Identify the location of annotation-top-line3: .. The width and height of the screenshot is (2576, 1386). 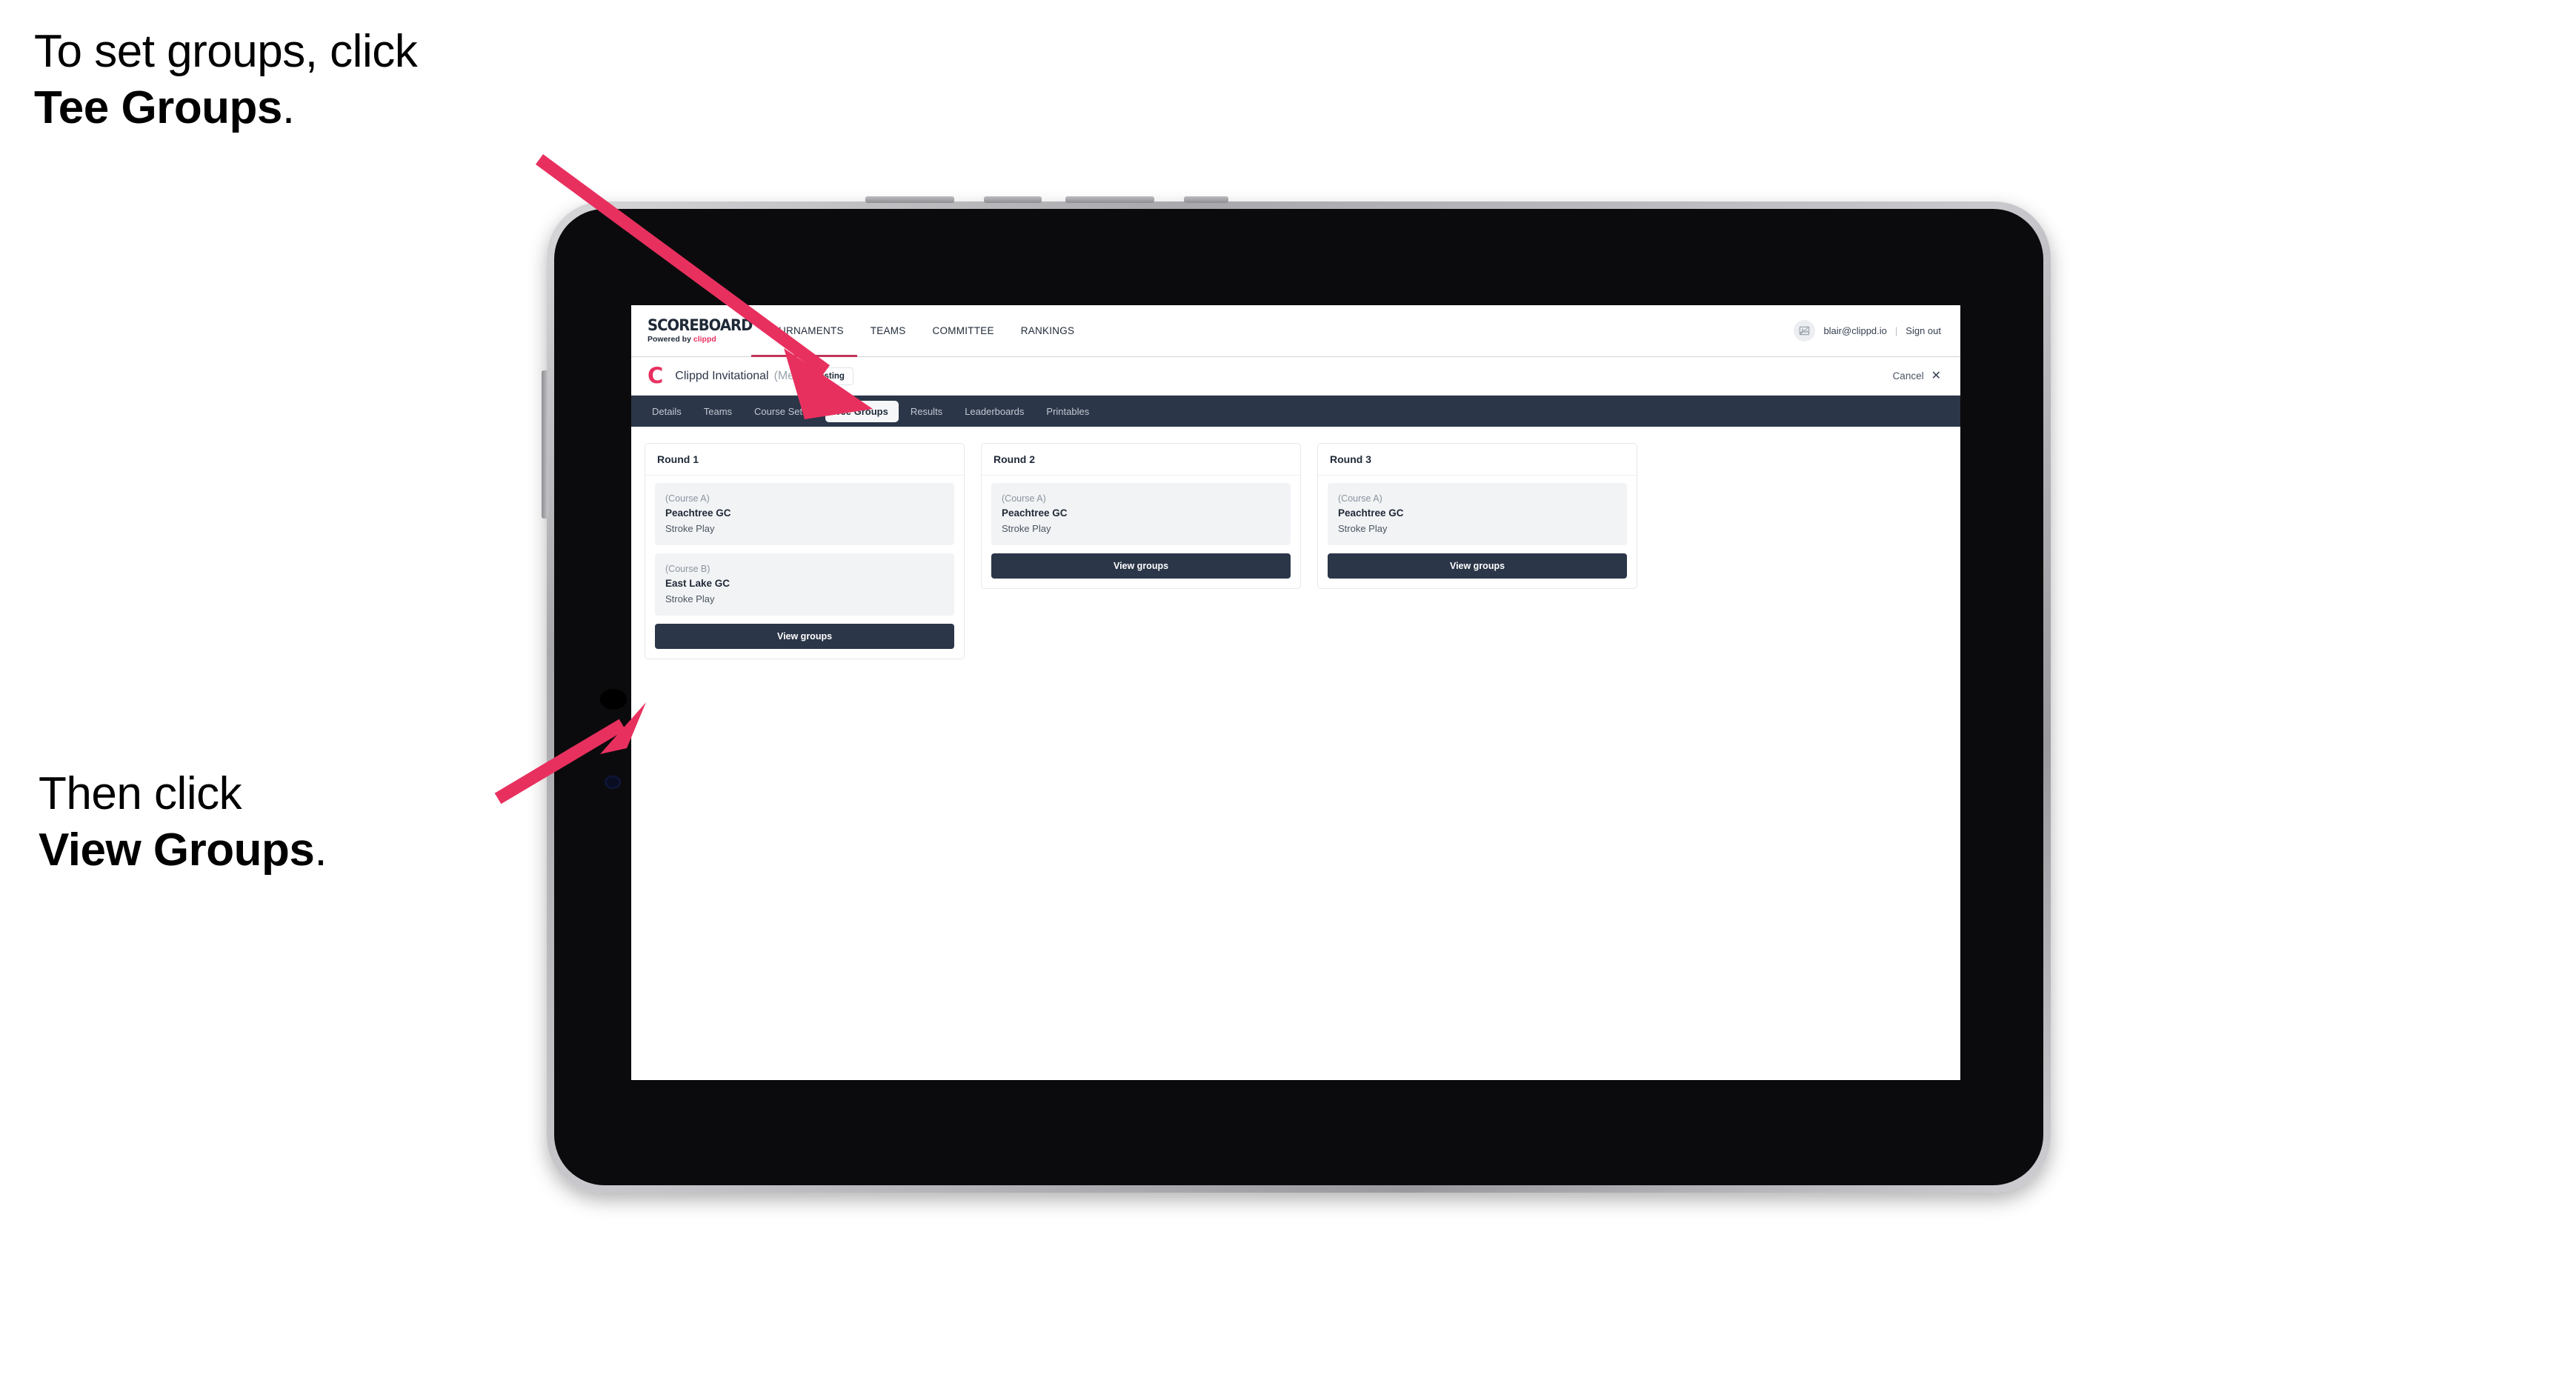
(288, 107).